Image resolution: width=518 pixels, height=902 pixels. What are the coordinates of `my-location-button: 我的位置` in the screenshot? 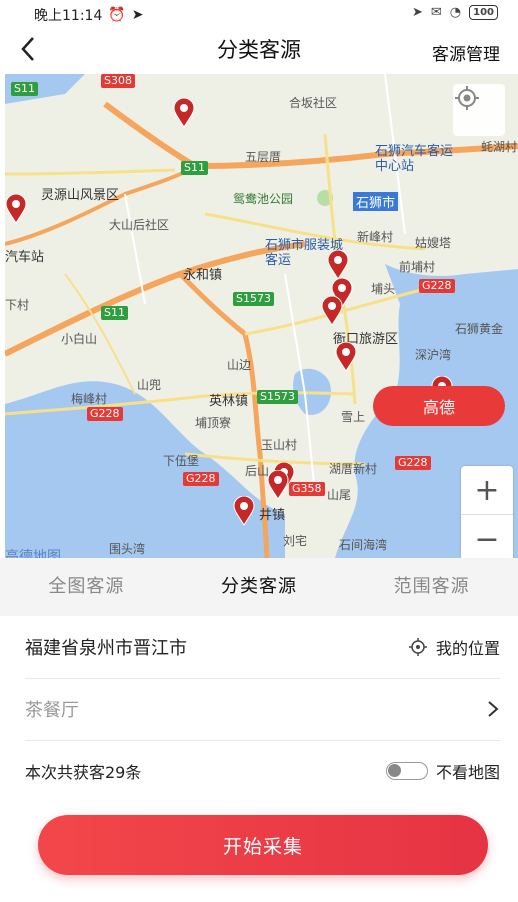 It's located at (454, 647).